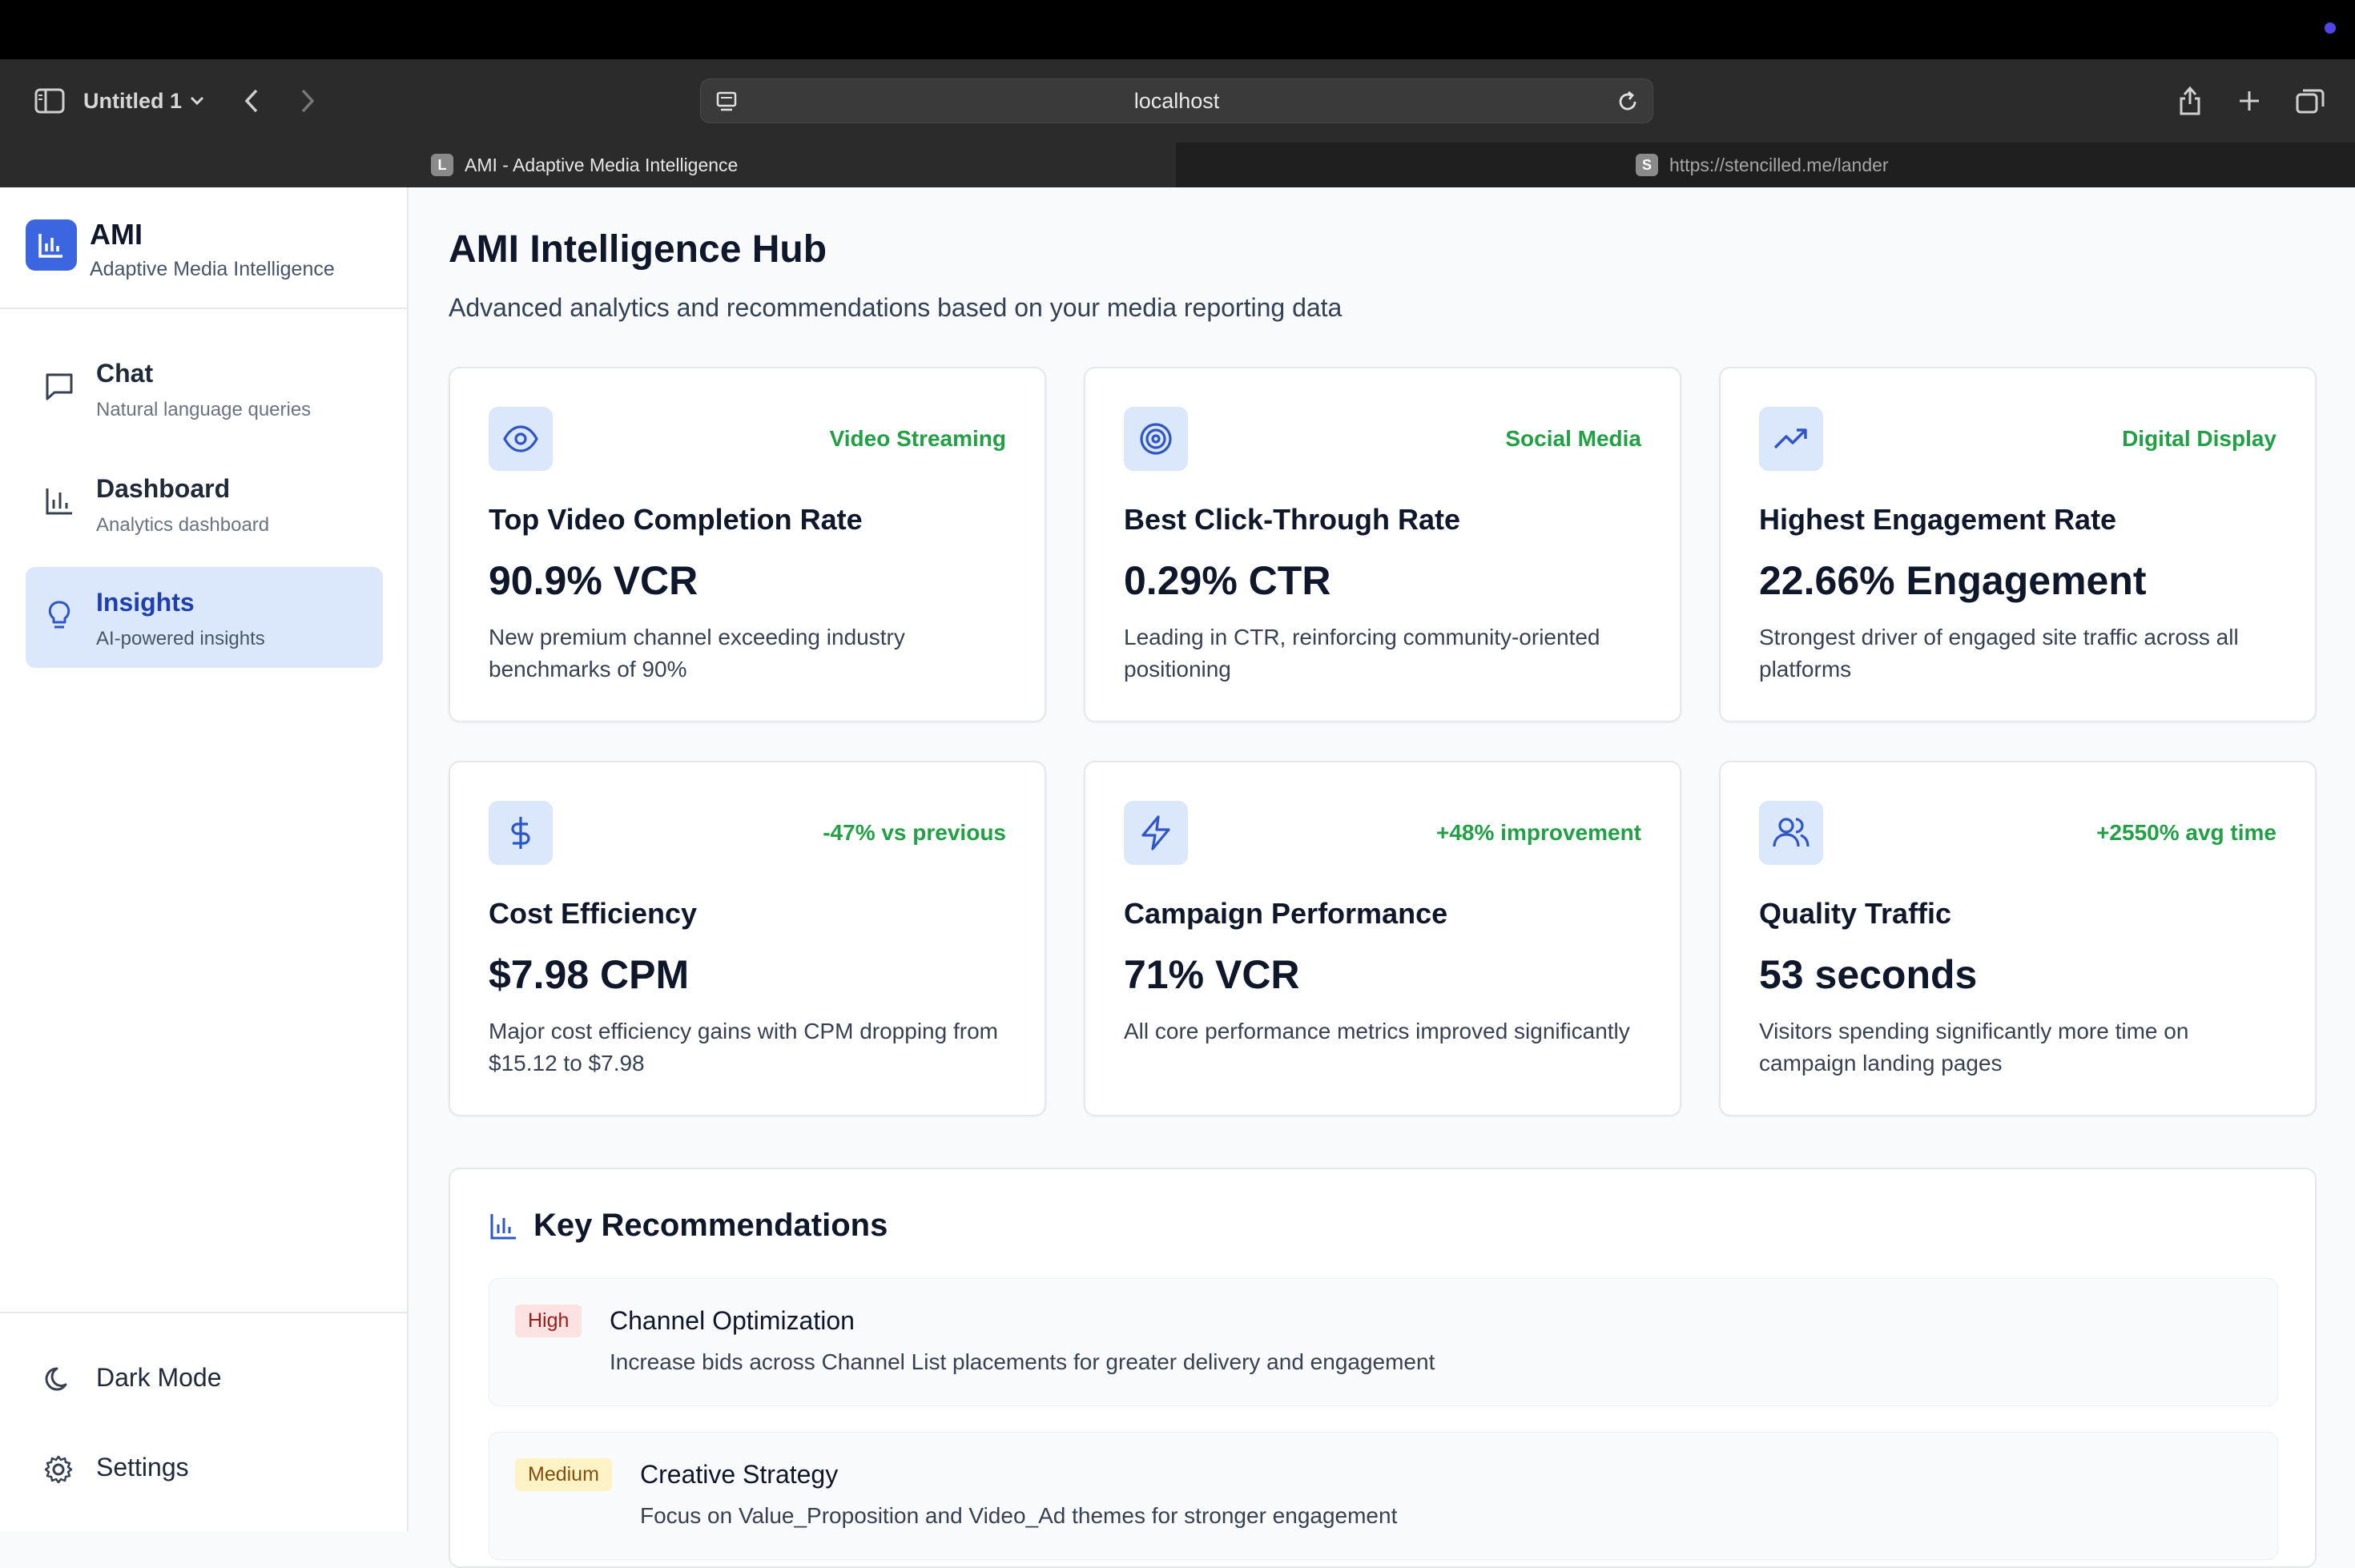  I want to click on target-icon, so click(1156, 439).